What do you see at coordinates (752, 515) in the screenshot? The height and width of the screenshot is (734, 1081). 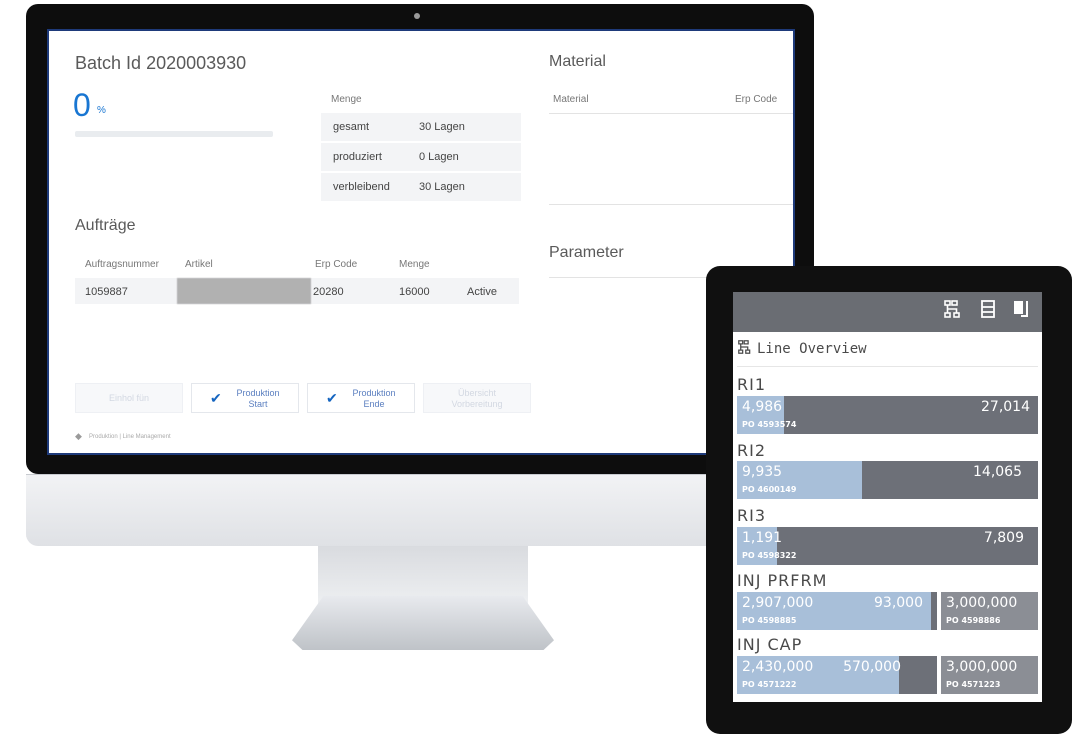 I see `line-name: RI3` at bounding box center [752, 515].